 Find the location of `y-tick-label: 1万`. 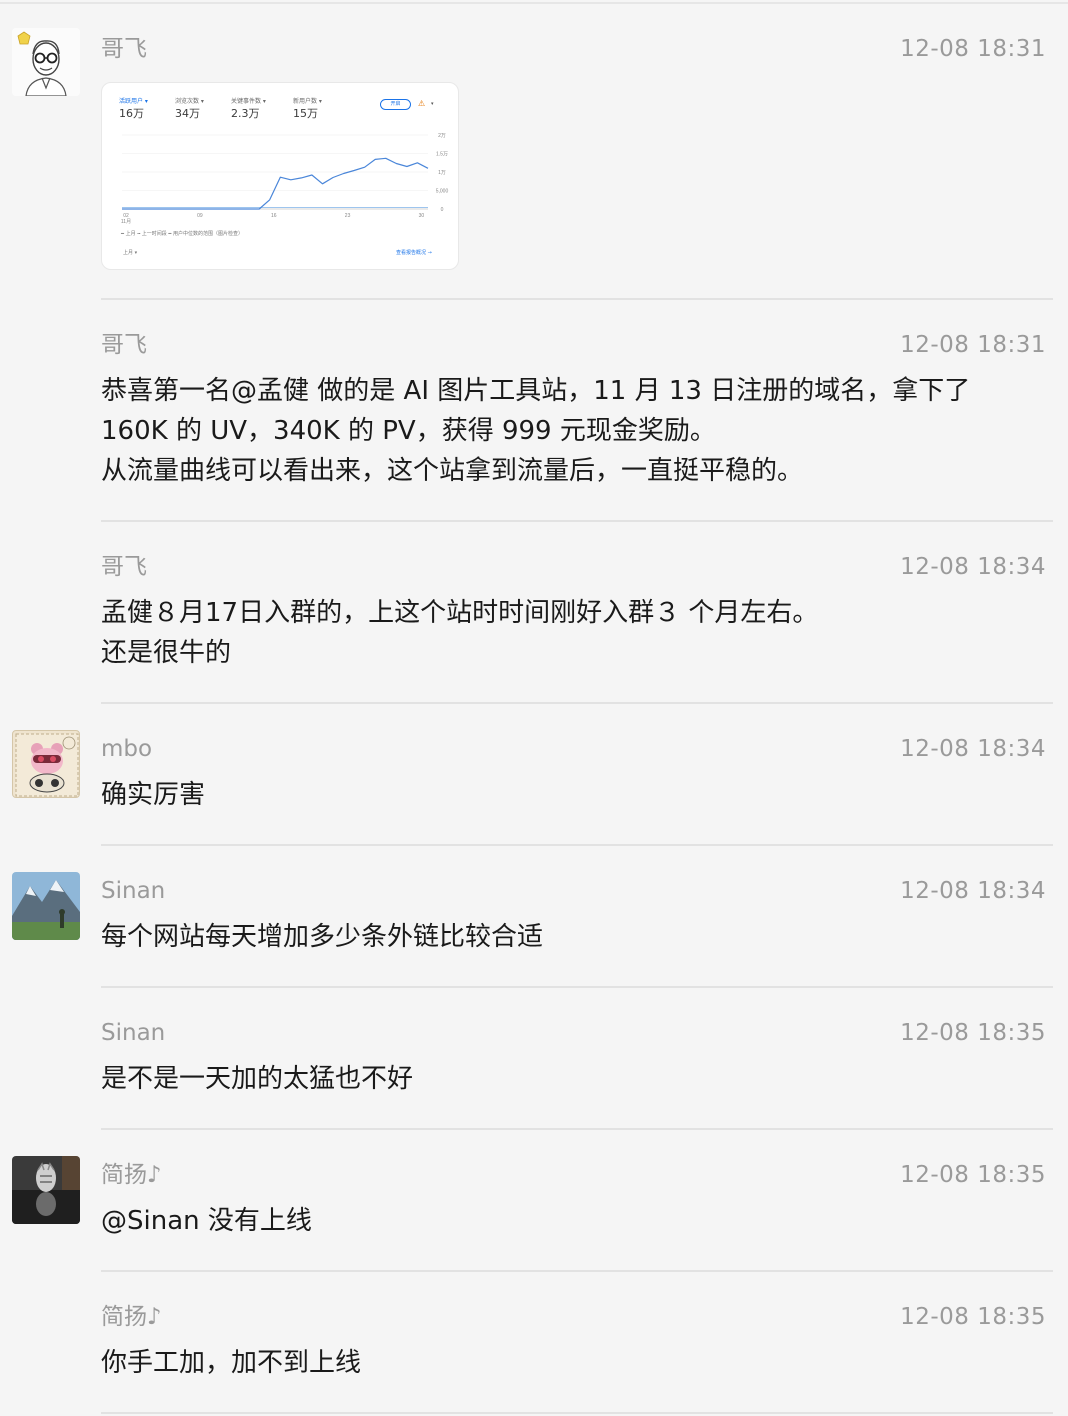

y-tick-label: 1万 is located at coordinates (442, 173).